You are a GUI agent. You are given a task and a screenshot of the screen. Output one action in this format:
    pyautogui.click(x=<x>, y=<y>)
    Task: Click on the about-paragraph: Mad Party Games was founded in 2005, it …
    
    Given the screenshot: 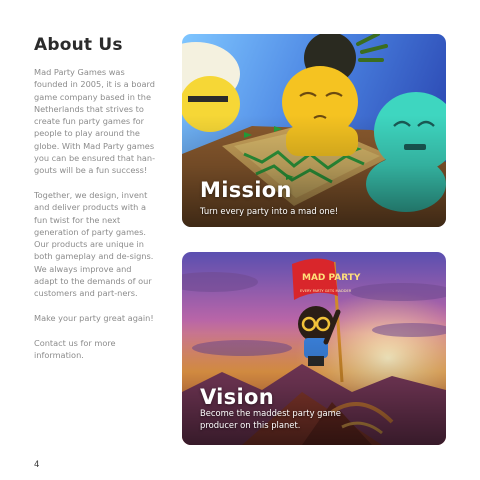 What is the action you would take?
    pyautogui.click(x=95, y=121)
    